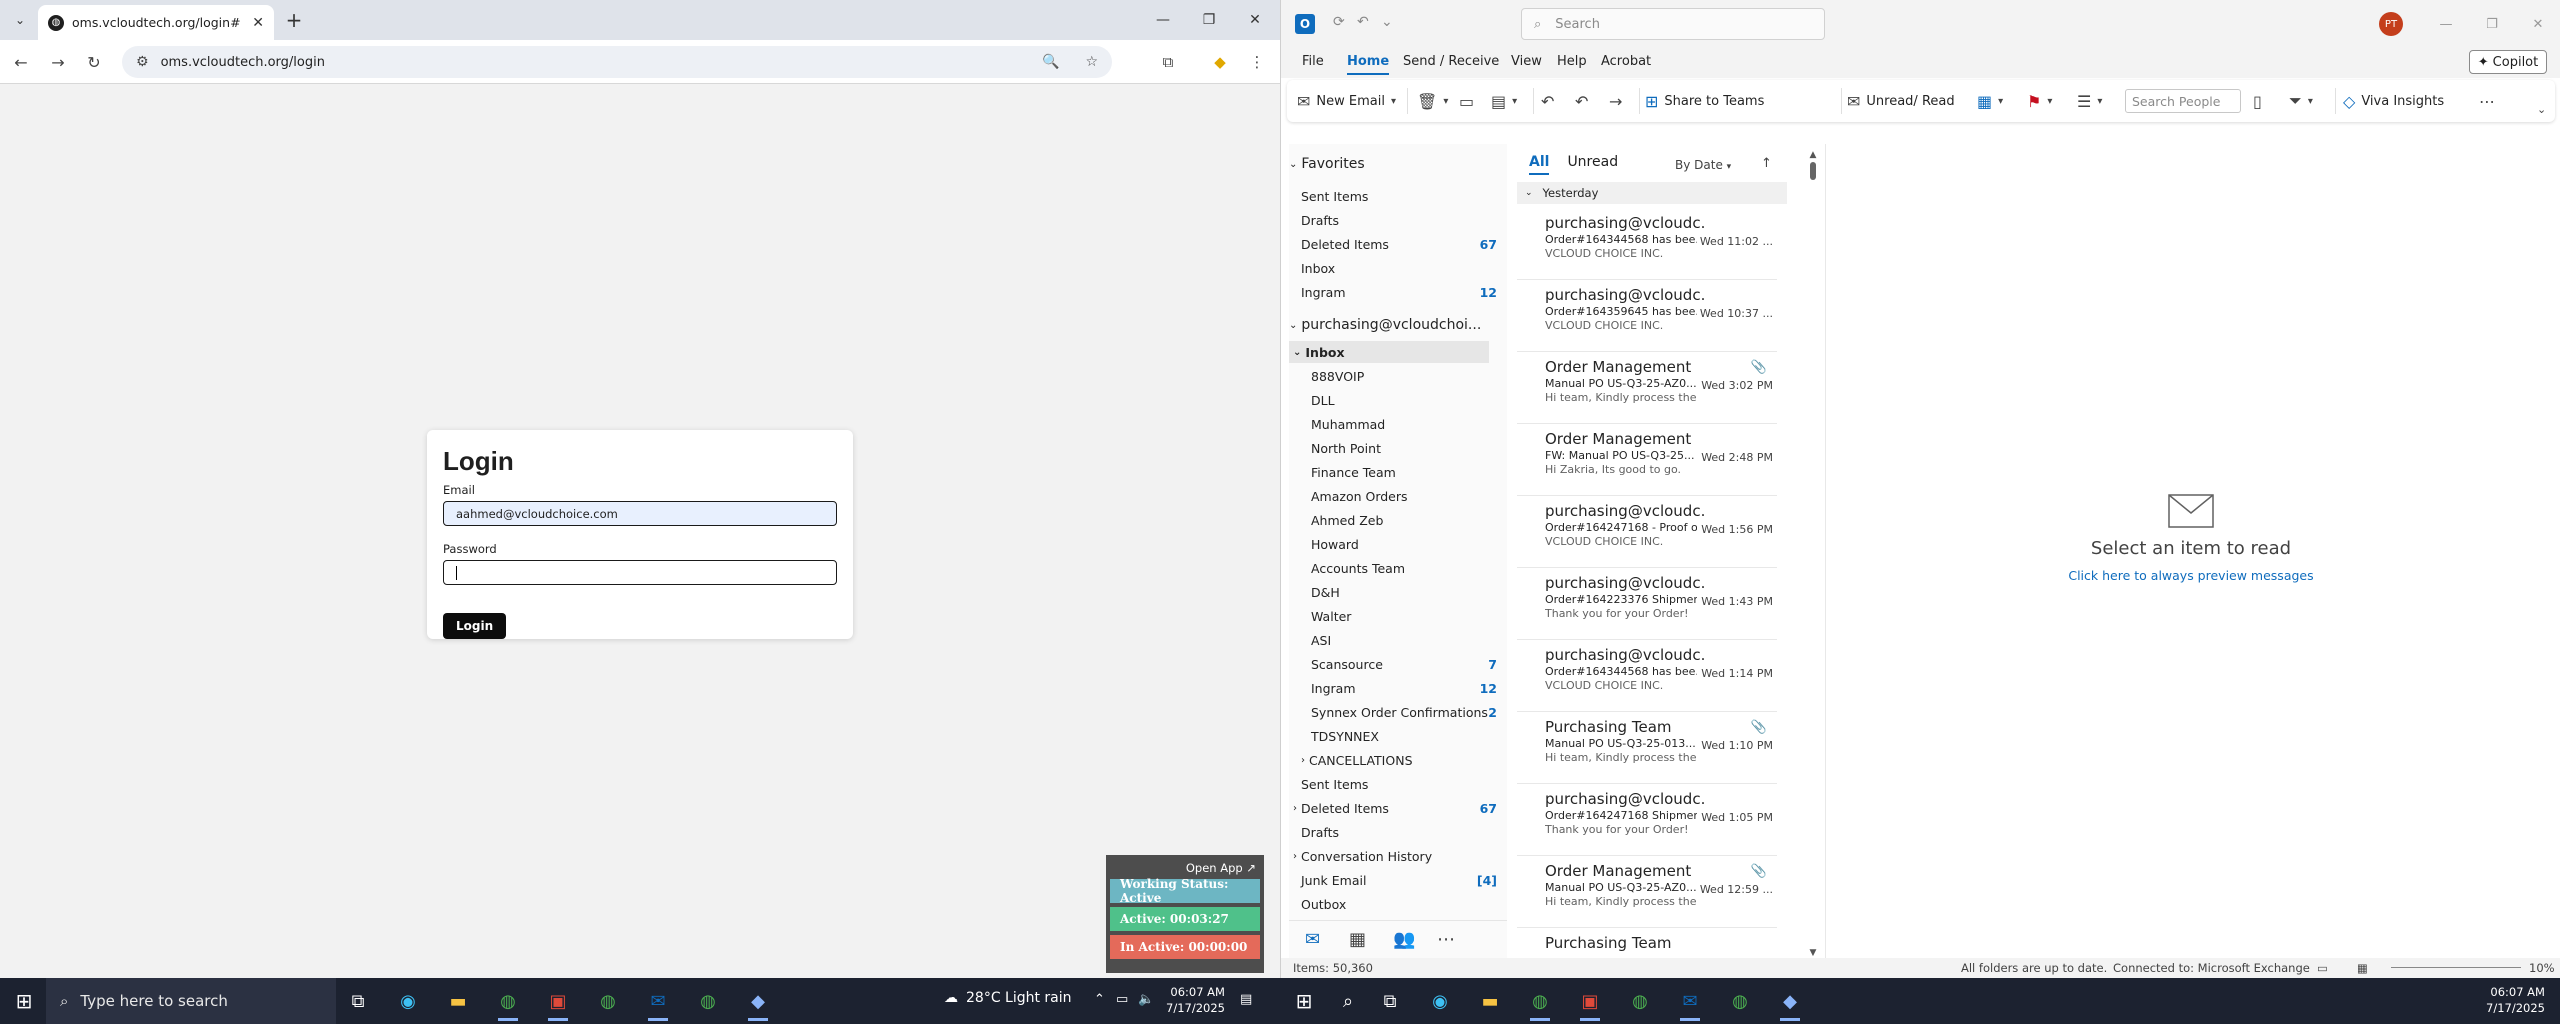 This screenshot has width=2560, height=1024. I want to click on subfolder-item: DLL, so click(1404, 400).